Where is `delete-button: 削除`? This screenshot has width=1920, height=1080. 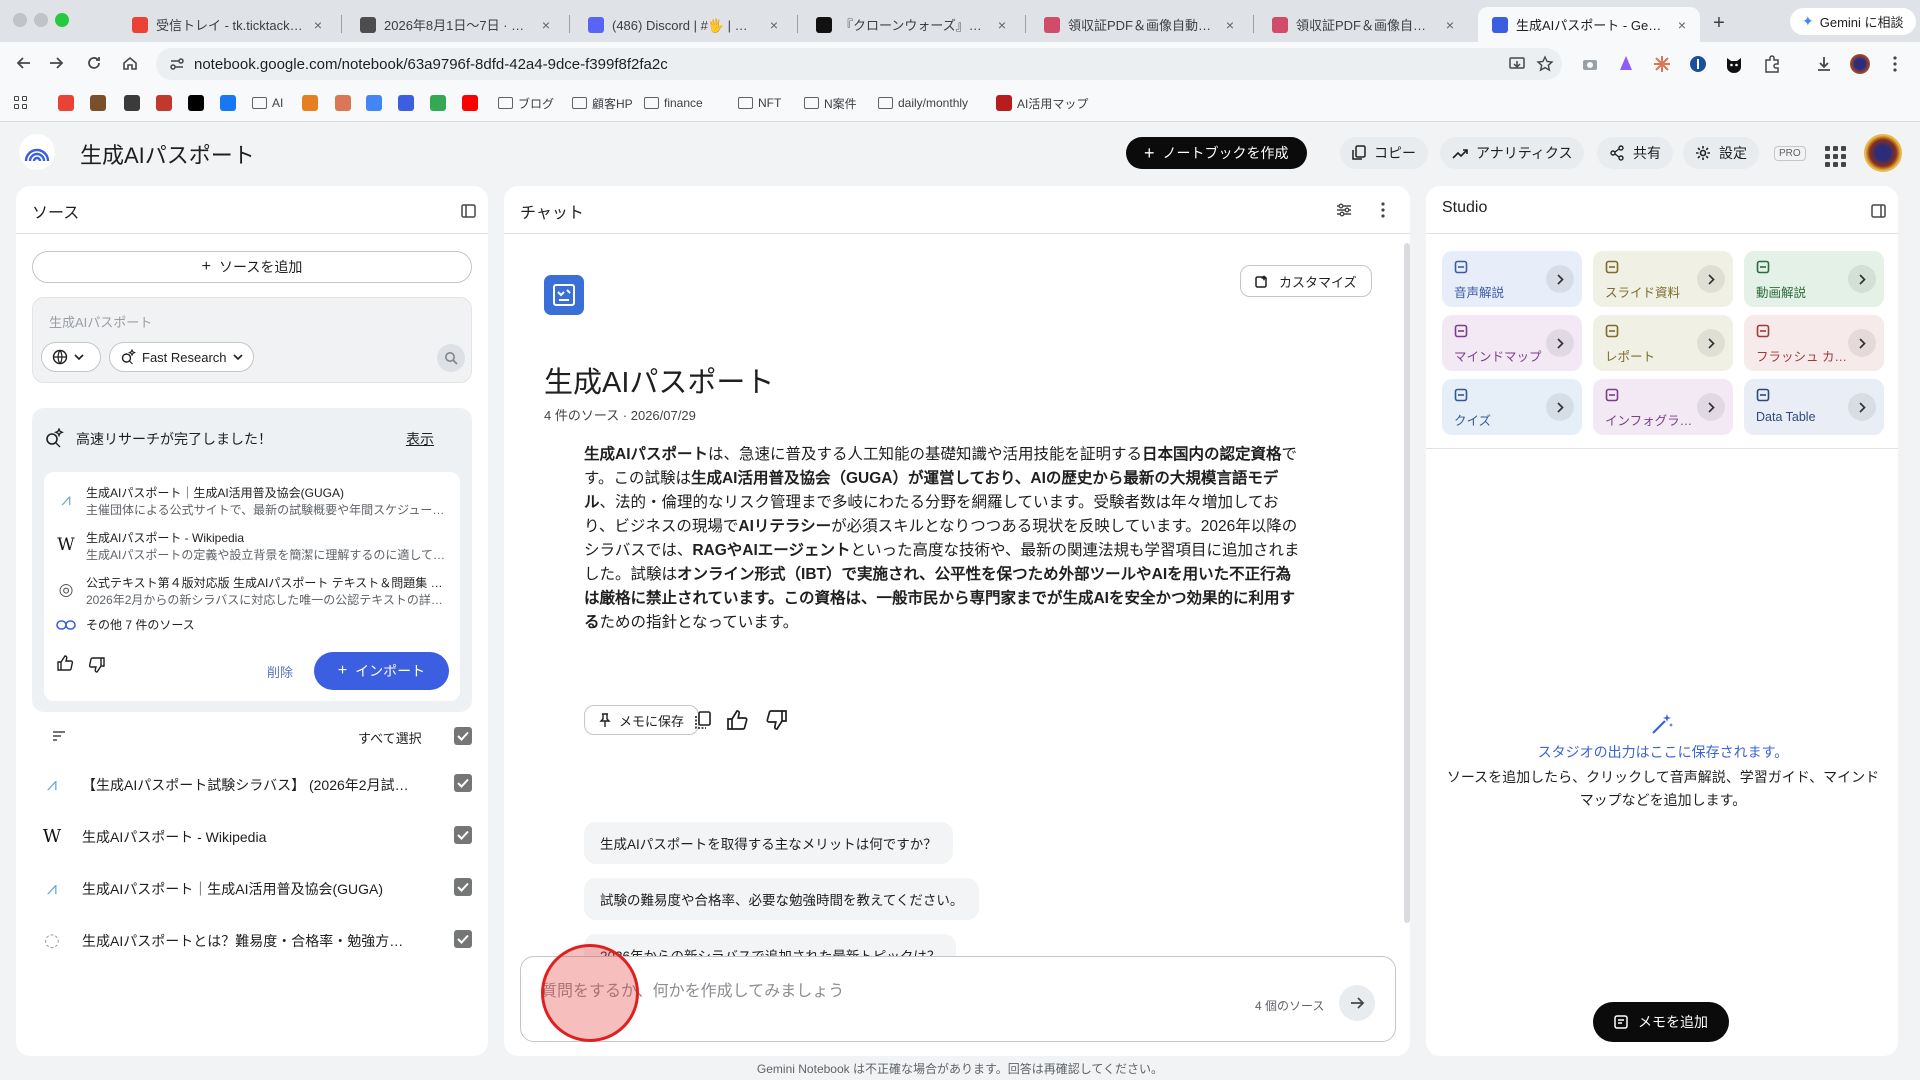 delete-button: 削除 is located at coordinates (280, 671).